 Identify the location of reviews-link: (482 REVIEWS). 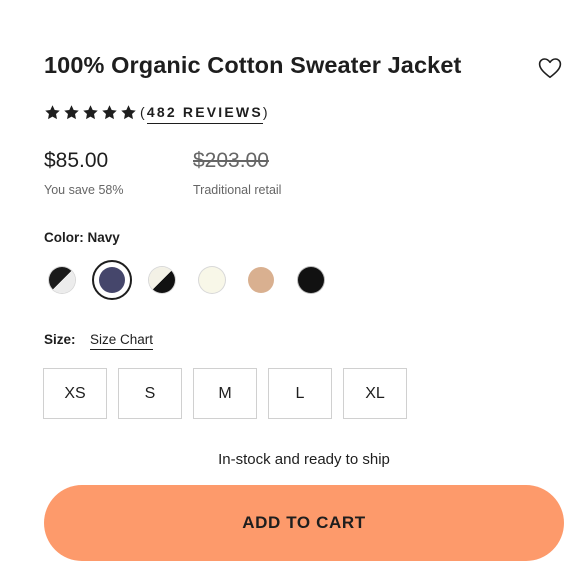
(205, 114).